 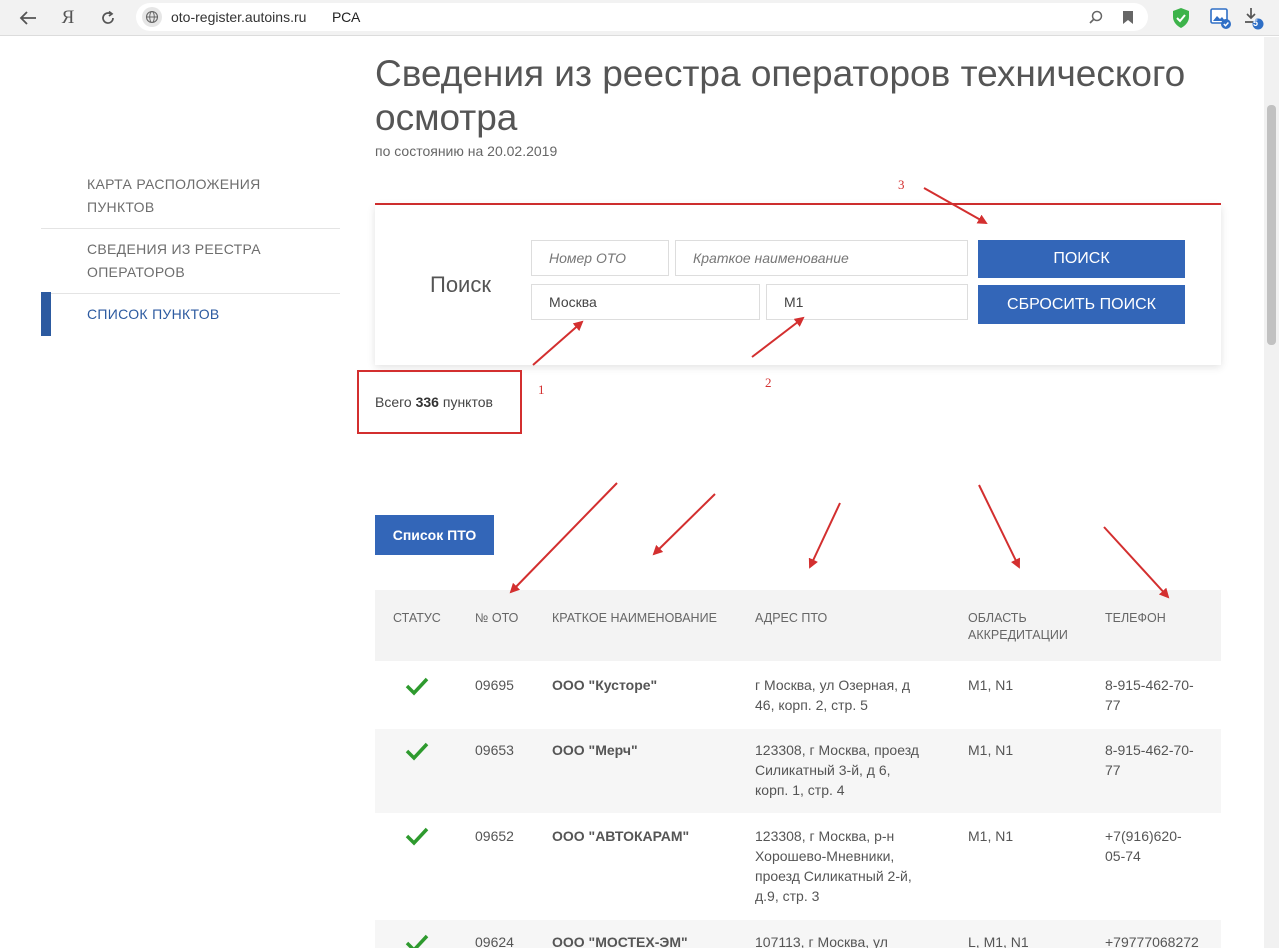 I want to click on search-title: Поиск, so click(x=460, y=284).